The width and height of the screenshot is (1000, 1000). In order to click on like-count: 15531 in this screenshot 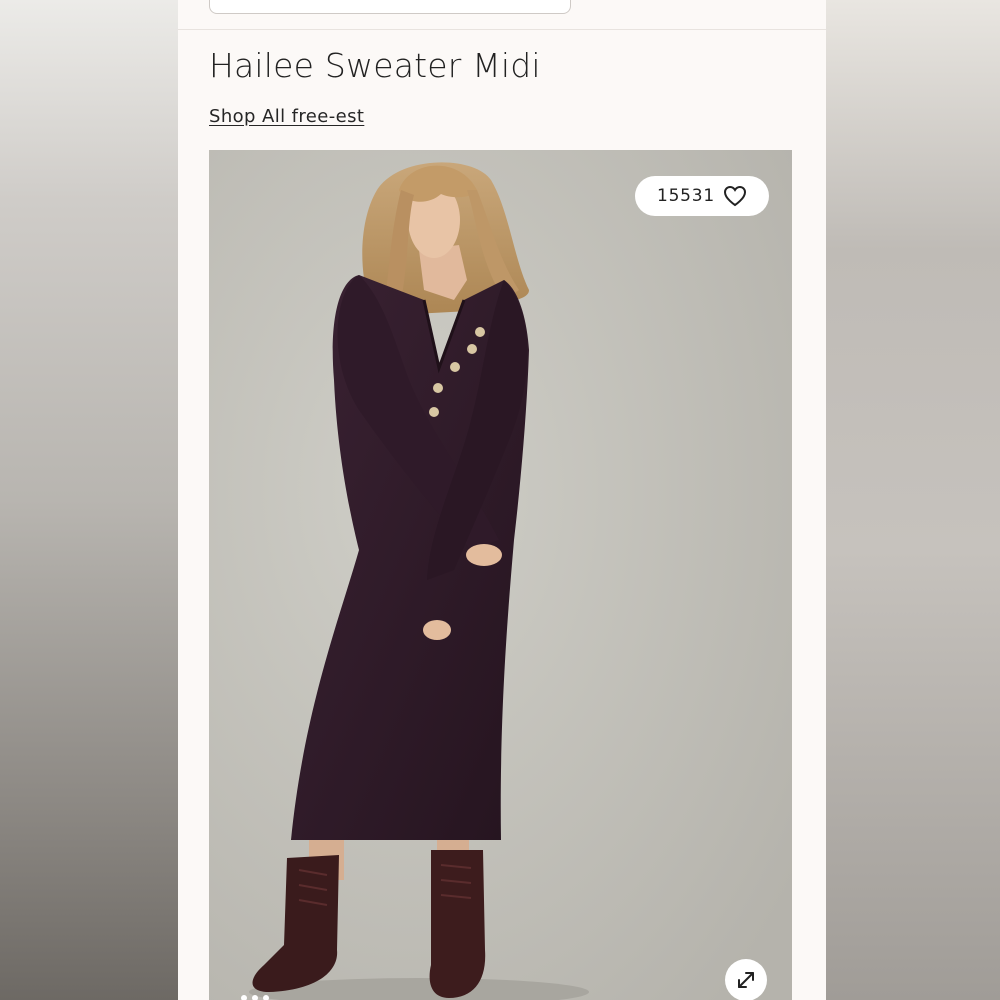, I will do `click(686, 196)`.